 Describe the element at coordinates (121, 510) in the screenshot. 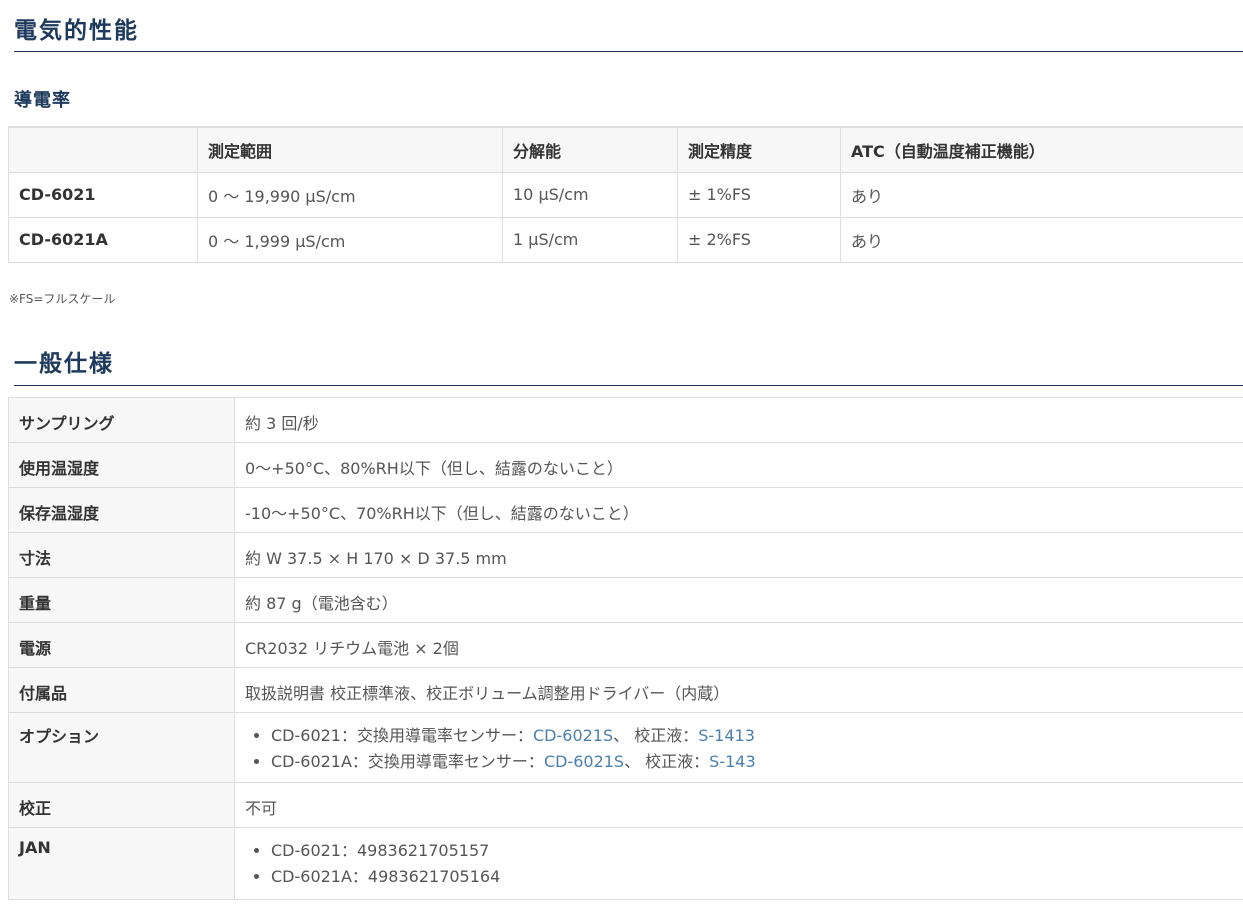

I see `spec-label: 保存温湿度` at that location.